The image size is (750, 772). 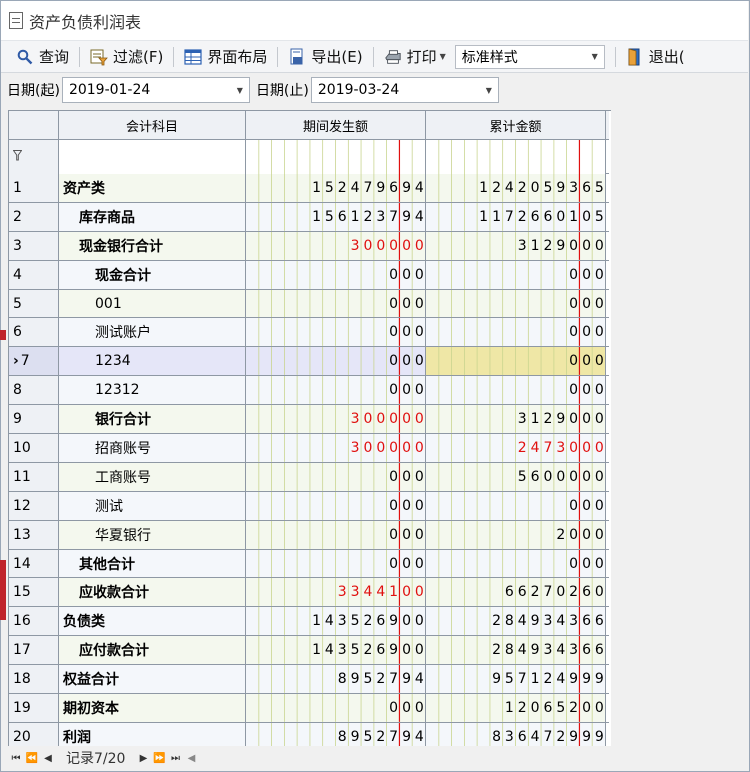 What do you see at coordinates (34, 419) in the screenshot?
I see `row-number: 9` at bounding box center [34, 419].